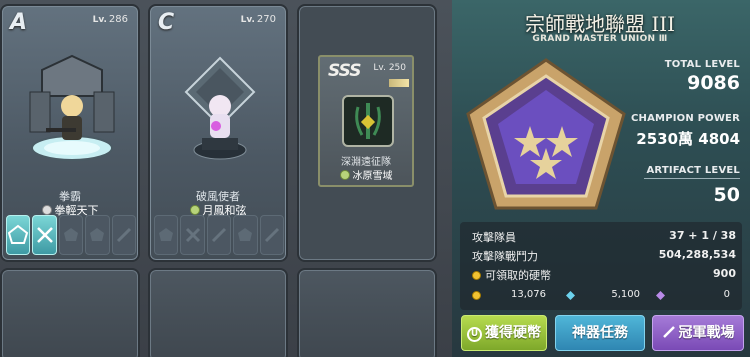 The image size is (750, 357). What do you see at coordinates (702, 235) in the screenshot?
I see `members-value: 37 + 1 / 38` at bounding box center [702, 235].